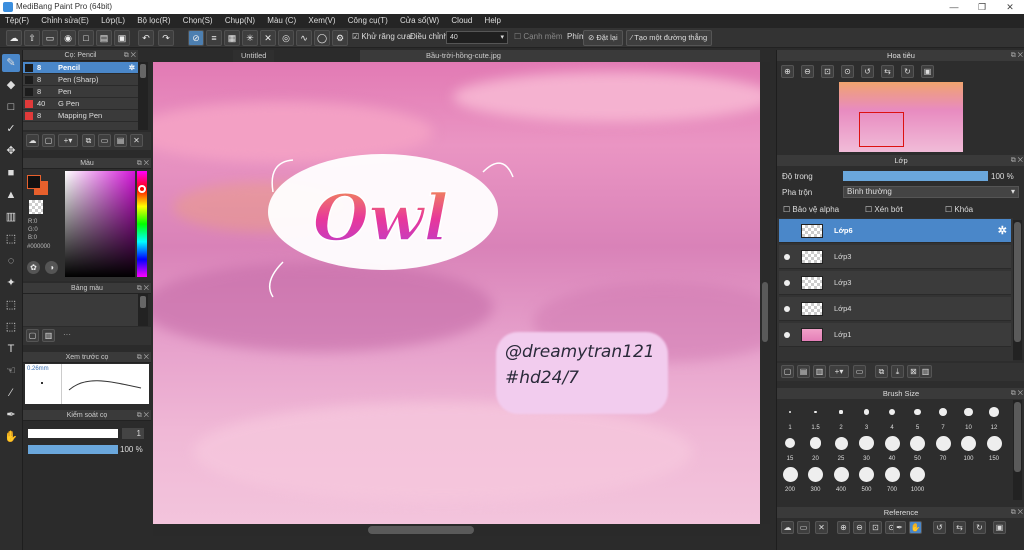 The image size is (1024, 550). Describe the element at coordinates (34, 182) in the screenshot. I see `foreground-color-swatch` at that location.